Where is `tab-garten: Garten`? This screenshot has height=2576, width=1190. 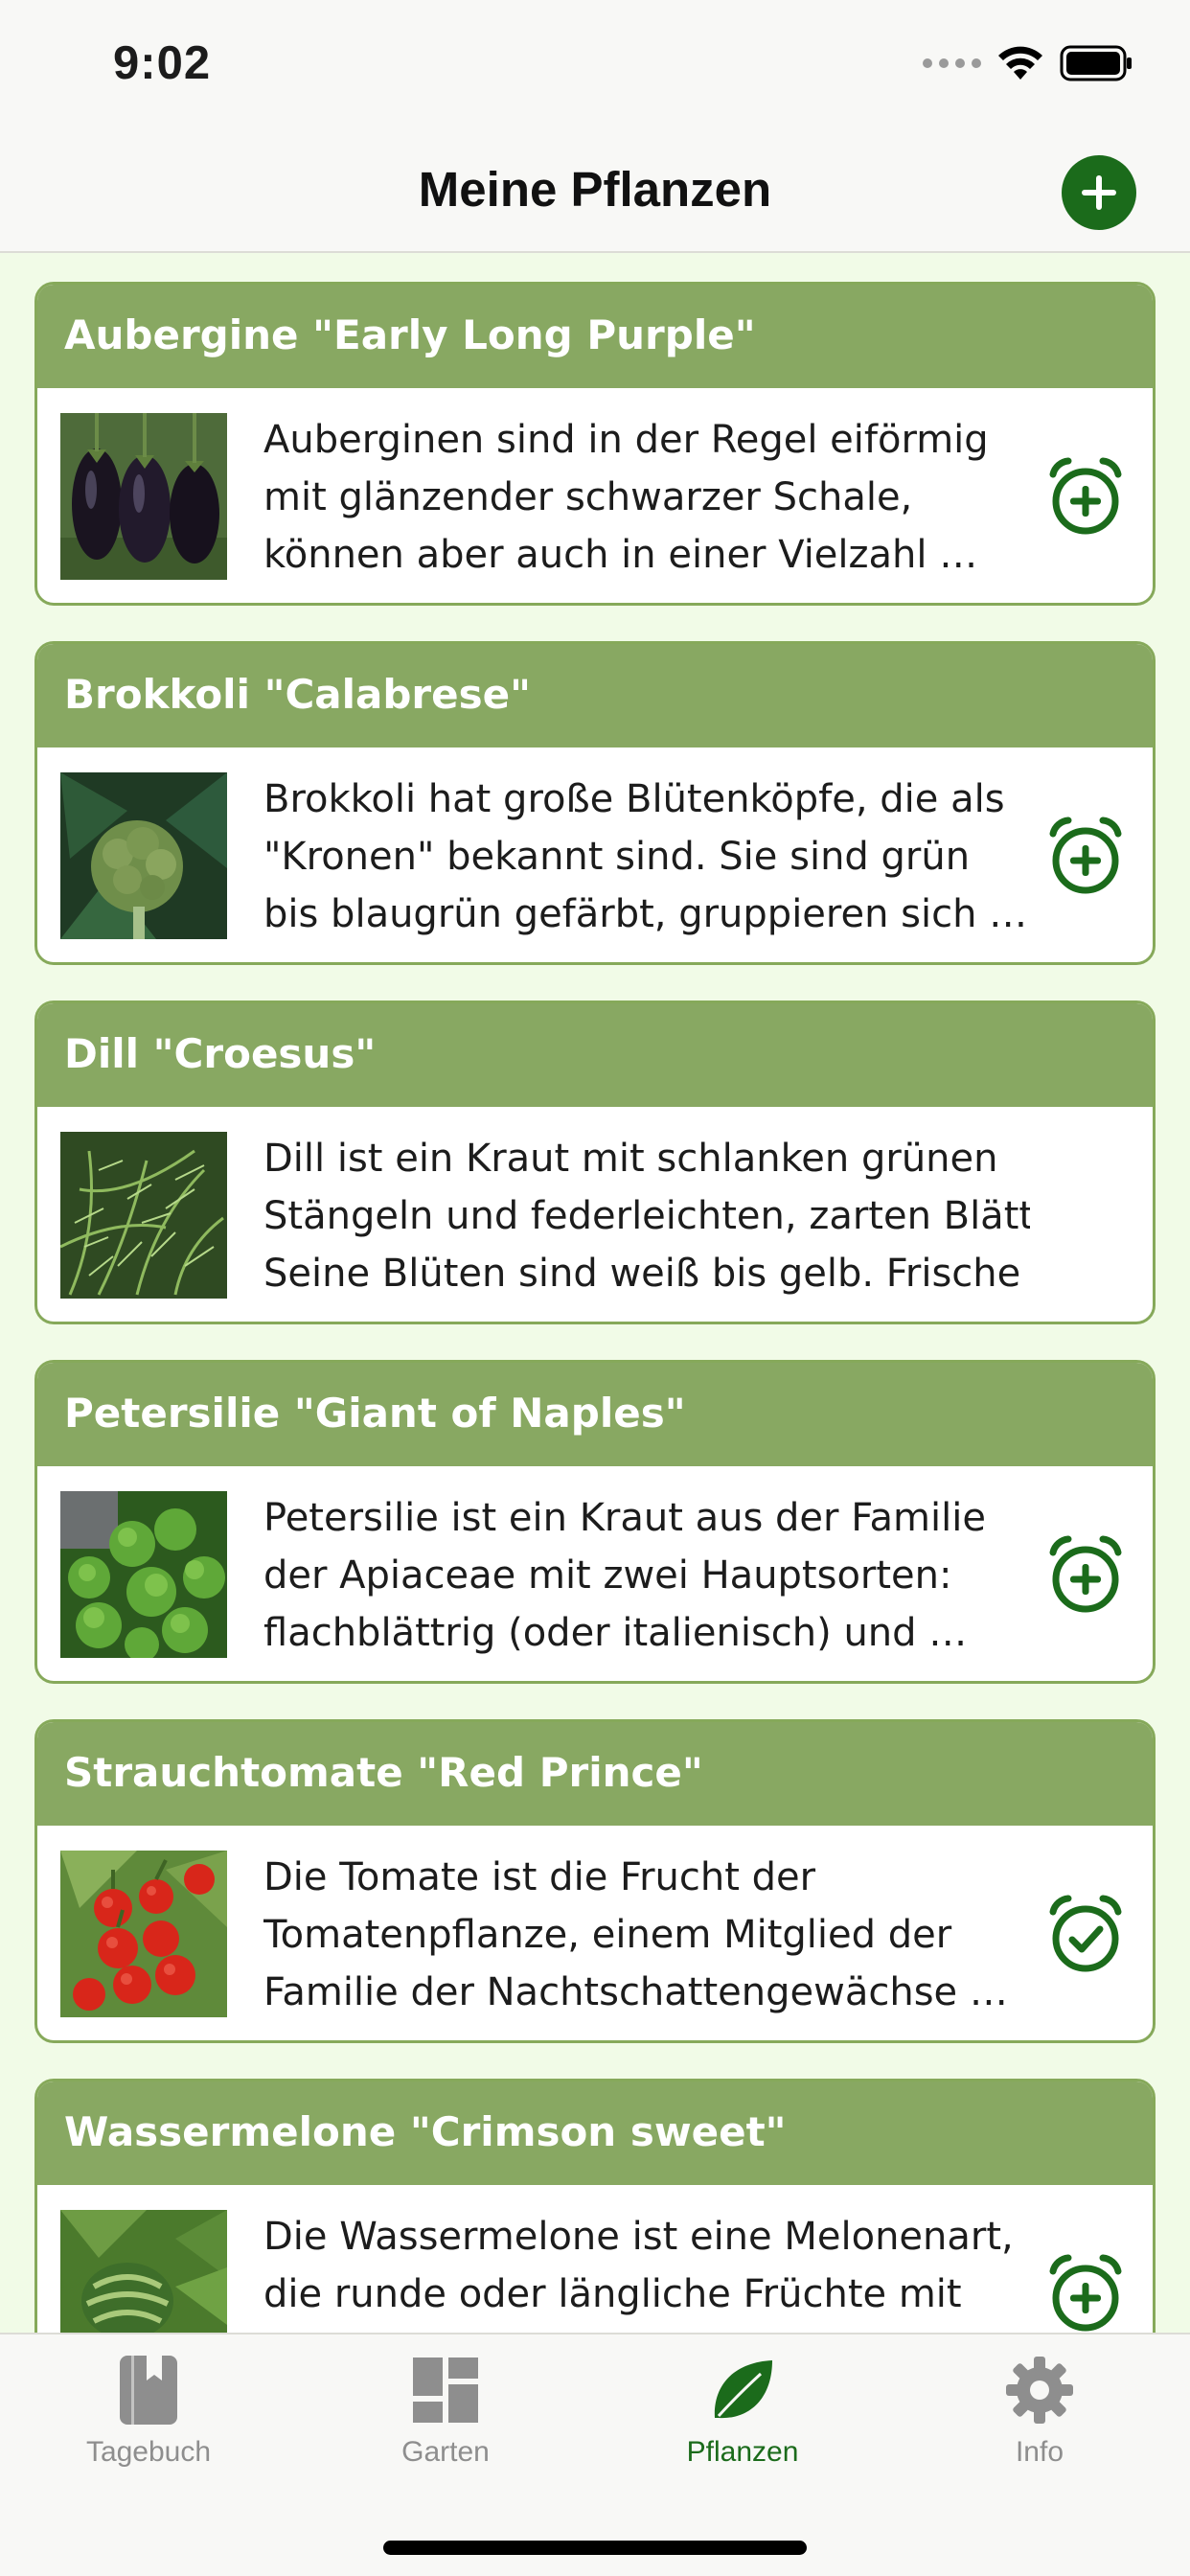 tab-garten: Garten is located at coordinates (445, 2420).